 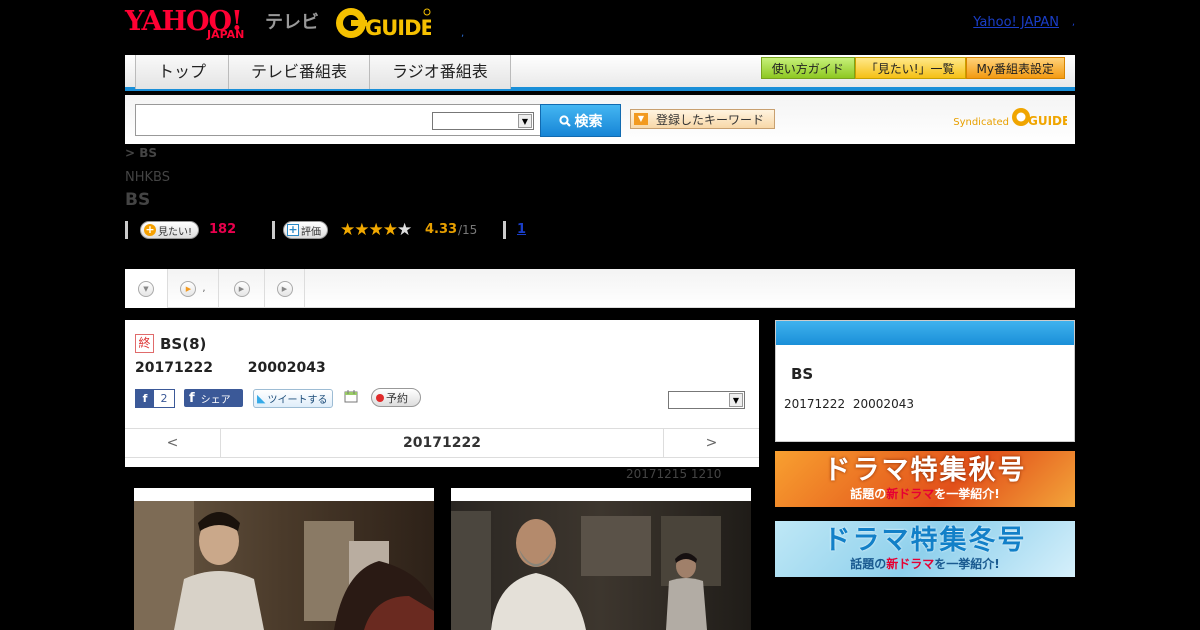 What do you see at coordinates (164, 398) in the screenshot?
I see `facebook-like-count: 2` at bounding box center [164, 398].